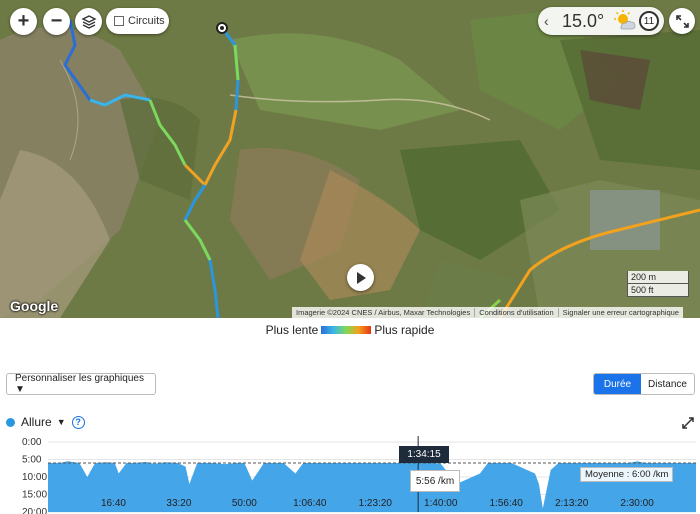 This screenshot has width=700, height=514. What do you see at coordinates (667, 384) in the screenshot?
I see `distance-tab: Distance` at bounding box center [667, 384].